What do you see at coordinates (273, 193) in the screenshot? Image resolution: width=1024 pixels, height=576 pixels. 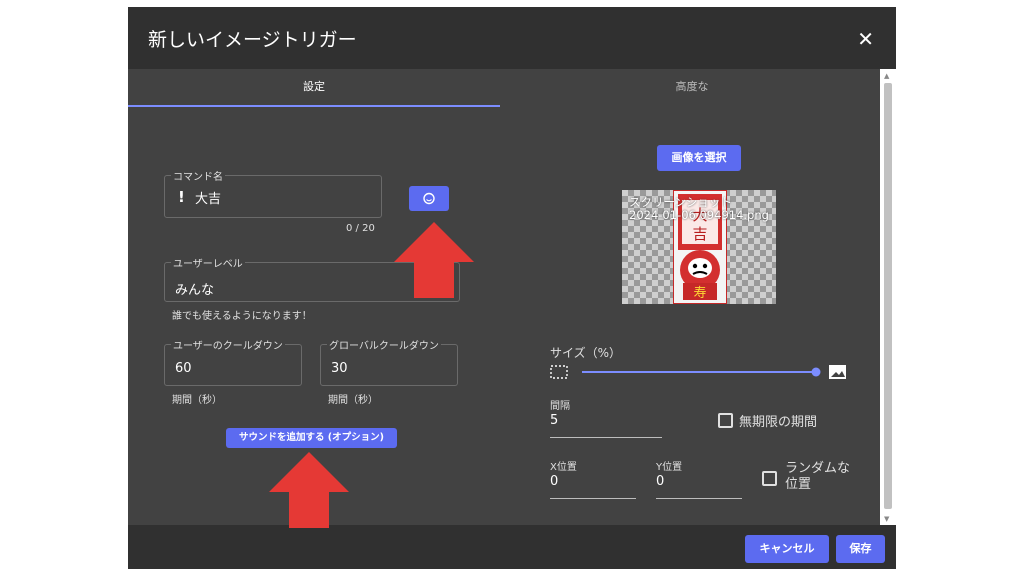 I see `command-name-field: コマンド名 ! 大吉` at bounding box center [273, 193].